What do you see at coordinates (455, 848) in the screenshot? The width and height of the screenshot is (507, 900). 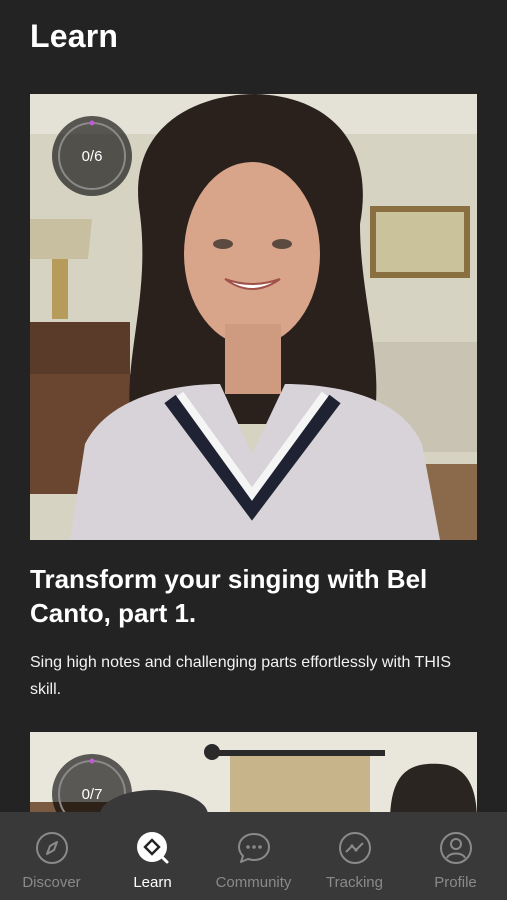 I see `profile-icon` at bounding box center [455, 848].